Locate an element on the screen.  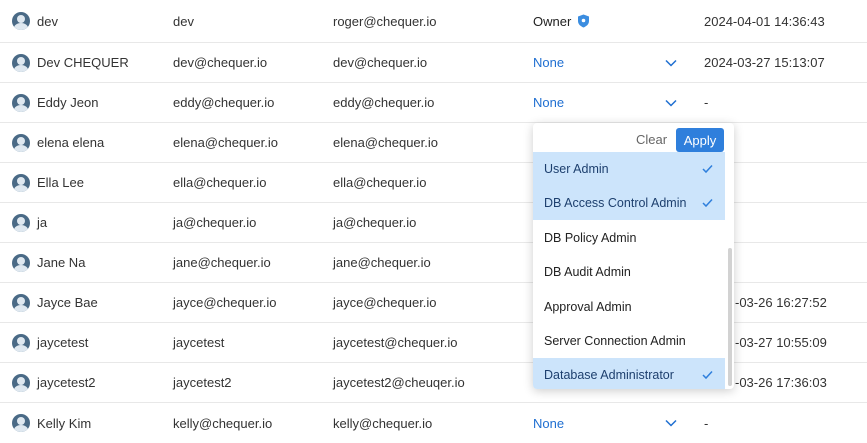
user-name: ja is located at coordinates (42, 222).